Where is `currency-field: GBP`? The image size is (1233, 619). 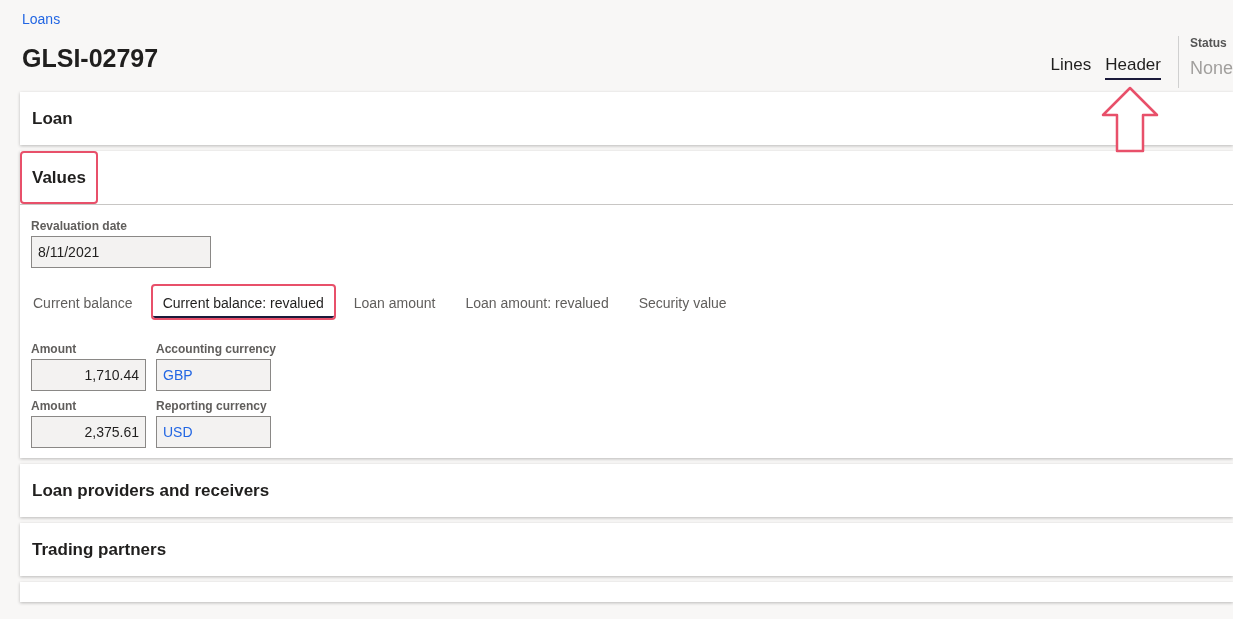
currency-field: GBP is located at coordinates (213, 375).